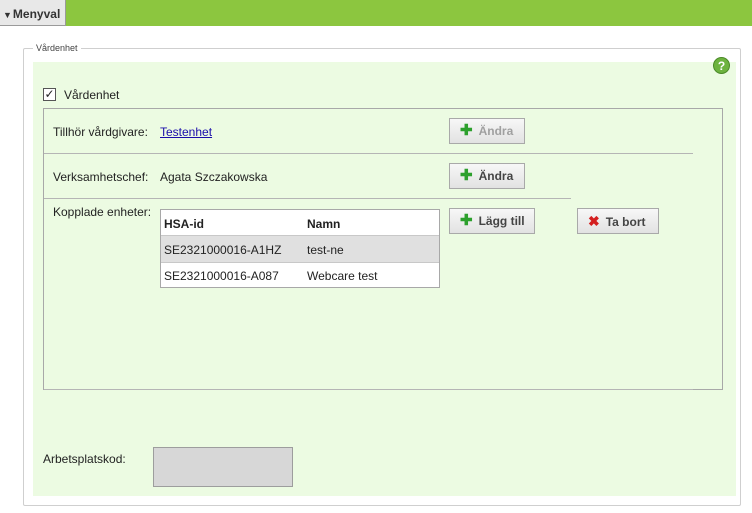 Image resolution: width=752 pixels, height=513 pixels. I want to click on top-bar: ▼Menyval, so click(376, 13).